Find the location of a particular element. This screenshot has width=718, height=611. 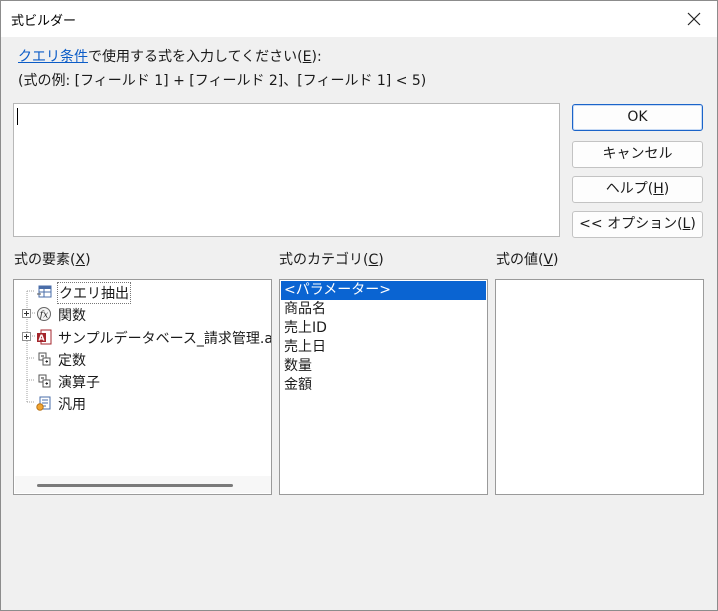

tree-item-common: 汎用 is located at coordinates (142, 403).